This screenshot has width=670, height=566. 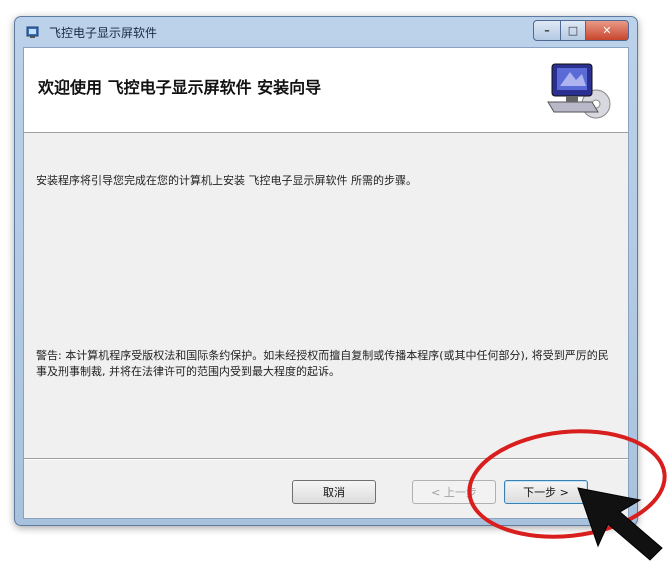 I want to click on highlight-circle, so click(x=567, y=484).